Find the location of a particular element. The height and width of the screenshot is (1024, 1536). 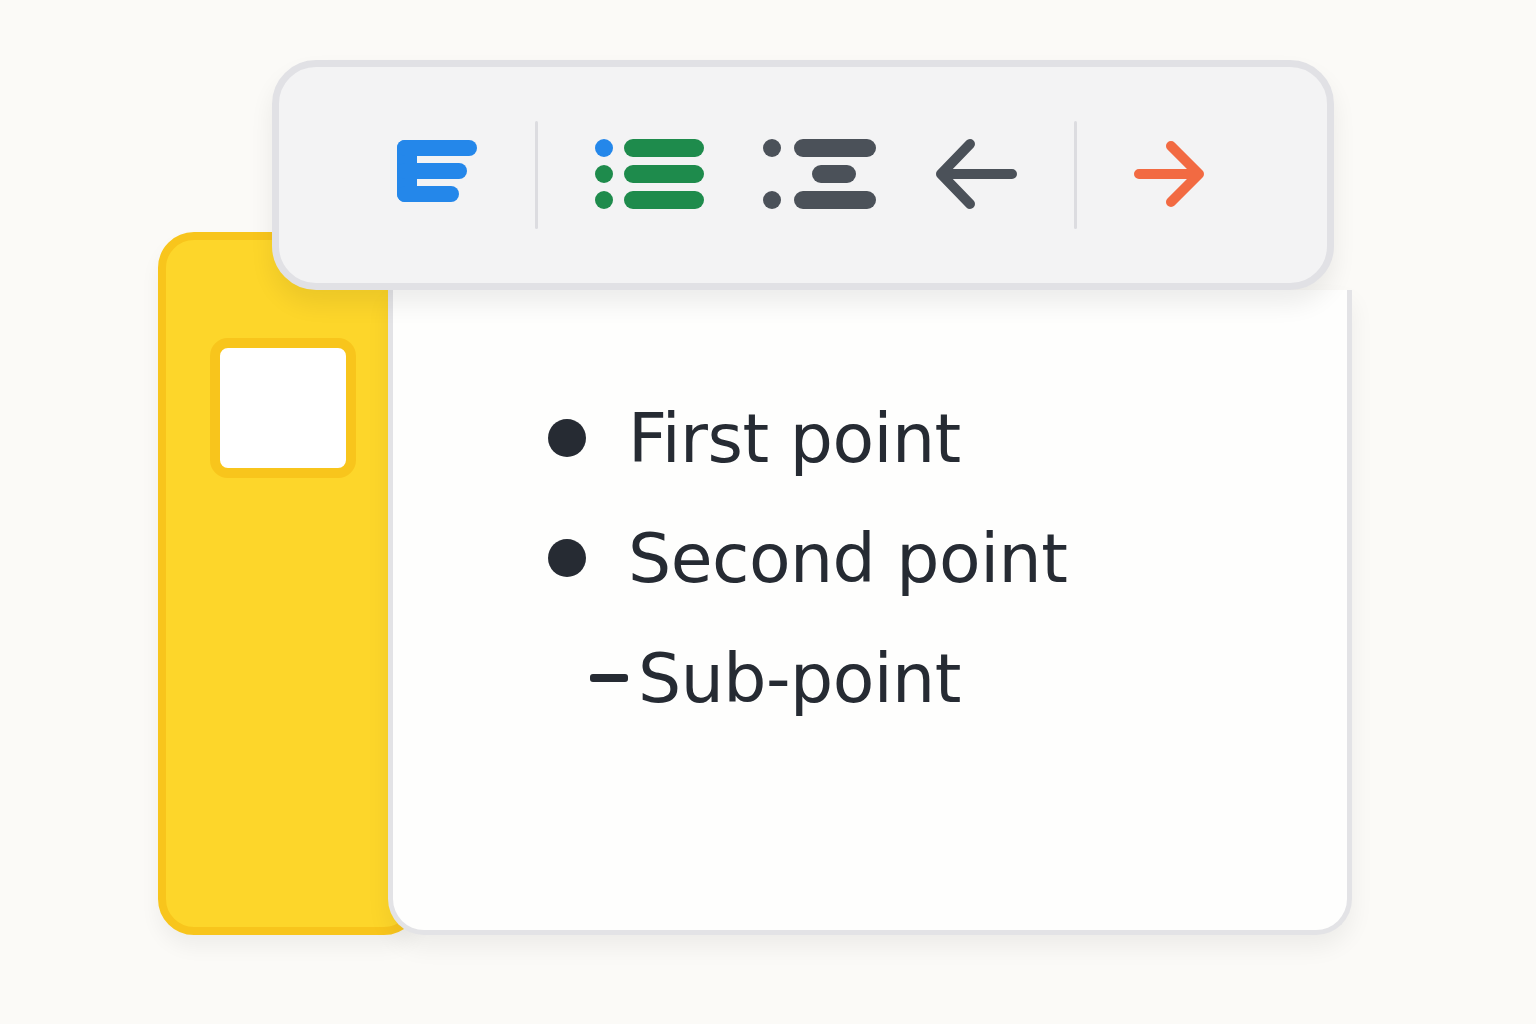

list-item: Second point is located at coordinates (848, 558).